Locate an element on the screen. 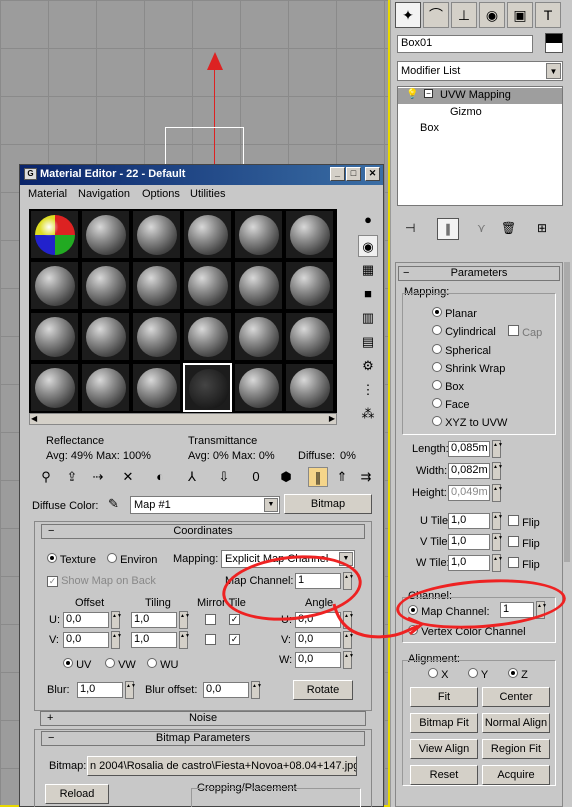  radio-axis-y: Y is located at coordinates (478, 674).